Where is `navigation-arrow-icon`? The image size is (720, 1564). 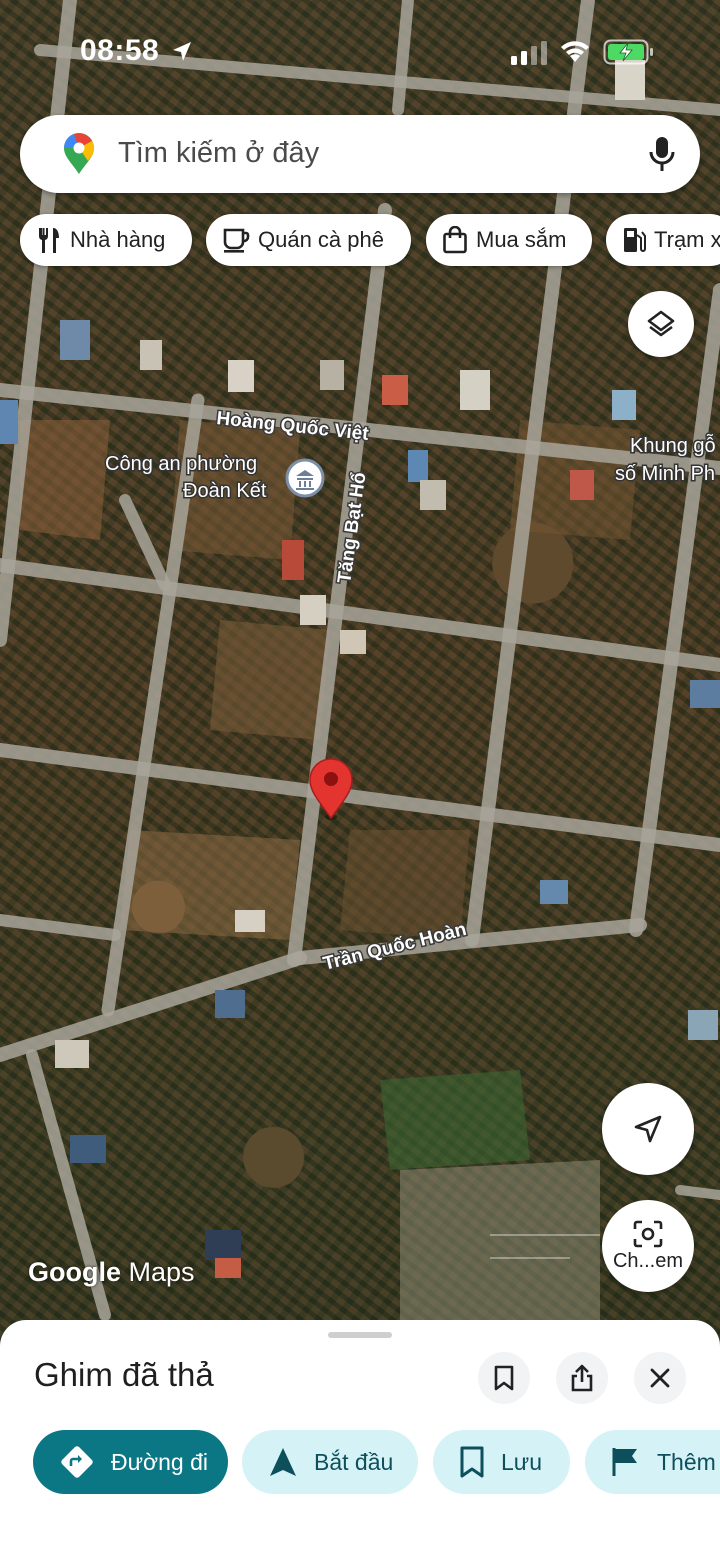 navigation-arrow-icon is located at coordinates (648, 1129).